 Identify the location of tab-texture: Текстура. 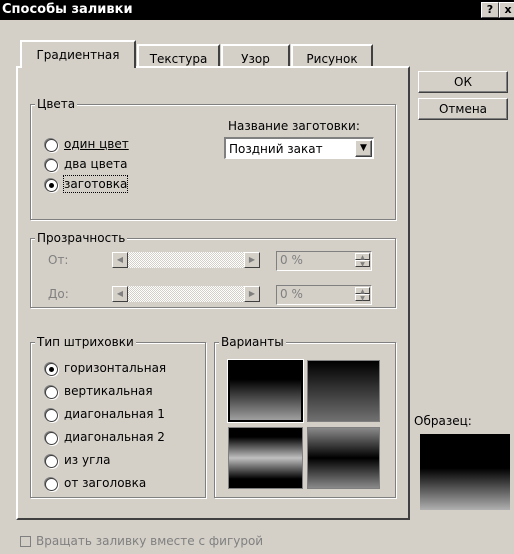
(178, 55).